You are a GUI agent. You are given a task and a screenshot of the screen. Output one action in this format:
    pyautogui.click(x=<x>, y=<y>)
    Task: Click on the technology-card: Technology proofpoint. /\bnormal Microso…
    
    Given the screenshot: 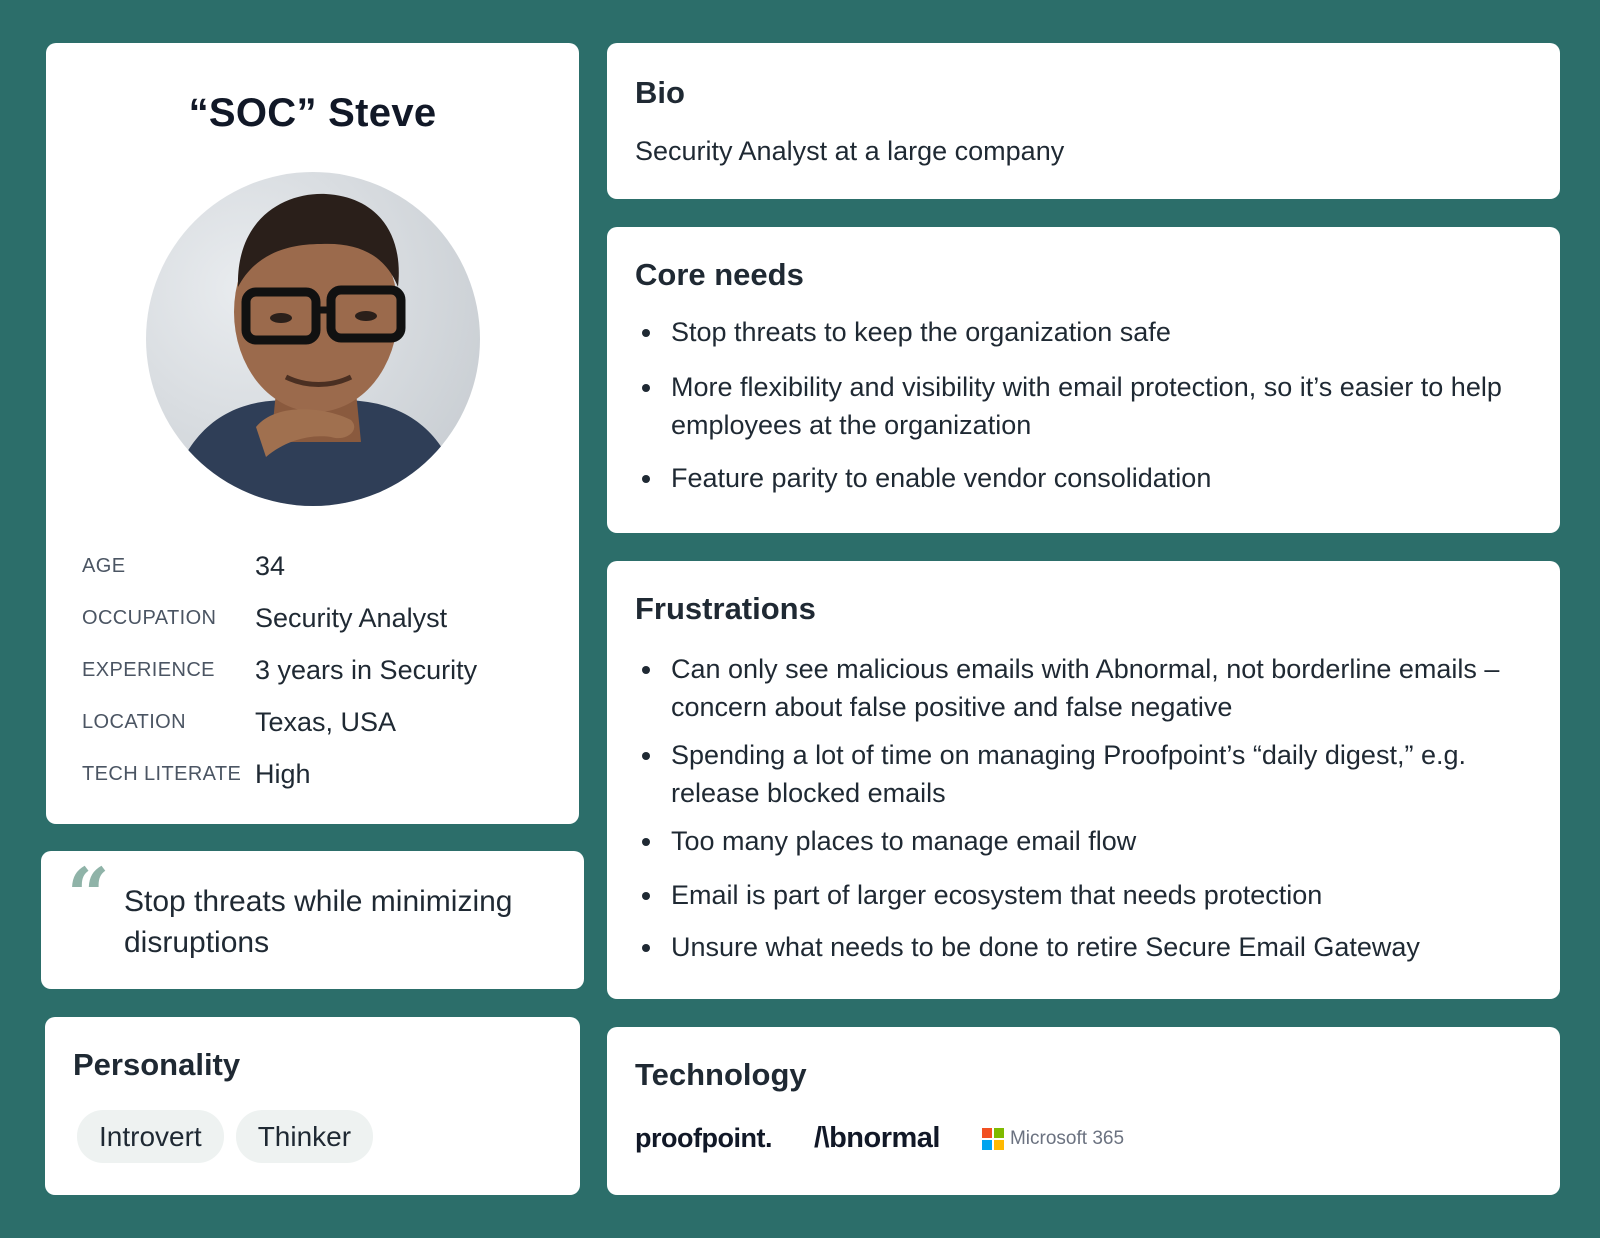 What is the action you would take?
    pyautogui.click(x=1083, y=1111)
    